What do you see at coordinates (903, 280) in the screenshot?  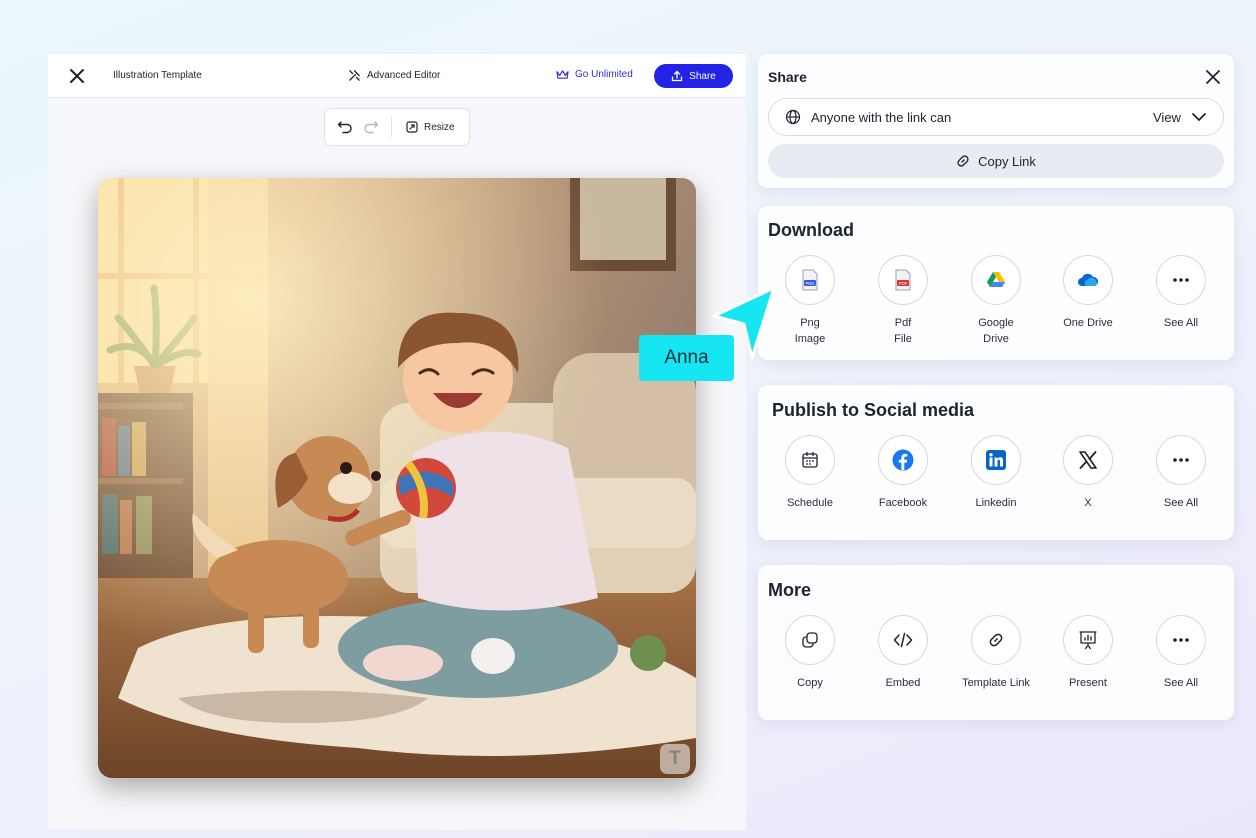 I see `pdf-file-icon: PDF` at bounding box center [903, 280].